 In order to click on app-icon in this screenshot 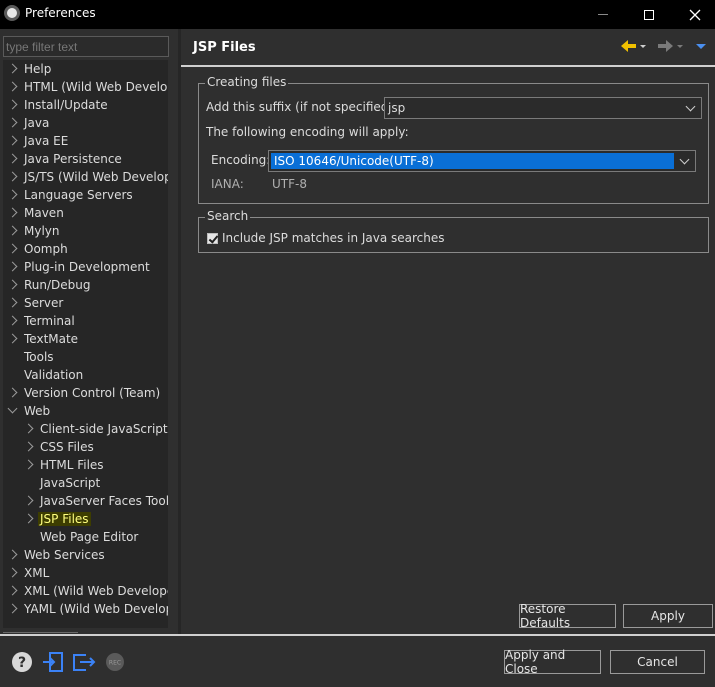, I will do `click(12, 13)`.